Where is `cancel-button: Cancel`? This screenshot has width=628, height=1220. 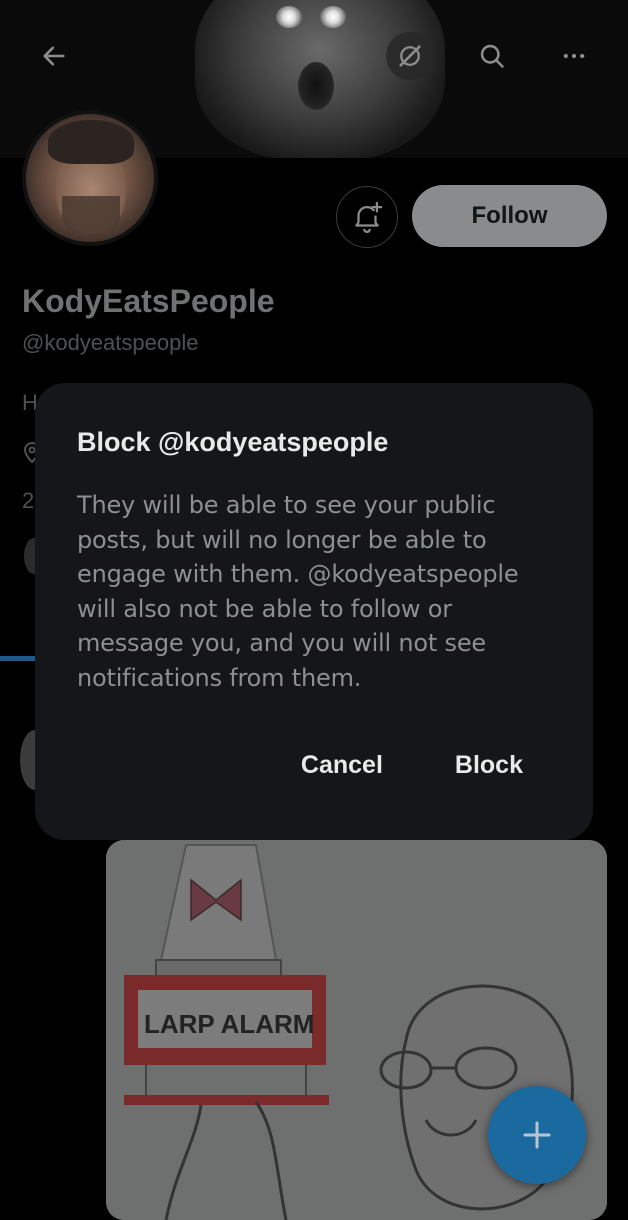
cancel-button: Cancel is located at coordinates (342, 765).